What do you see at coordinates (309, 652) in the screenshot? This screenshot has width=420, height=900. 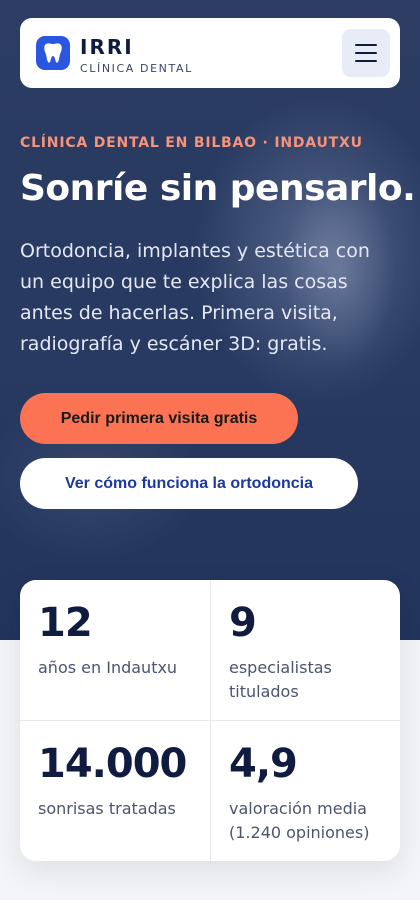 I see `stat-specialists: 9 especialistas titulados` at bounding box center [309, 652].